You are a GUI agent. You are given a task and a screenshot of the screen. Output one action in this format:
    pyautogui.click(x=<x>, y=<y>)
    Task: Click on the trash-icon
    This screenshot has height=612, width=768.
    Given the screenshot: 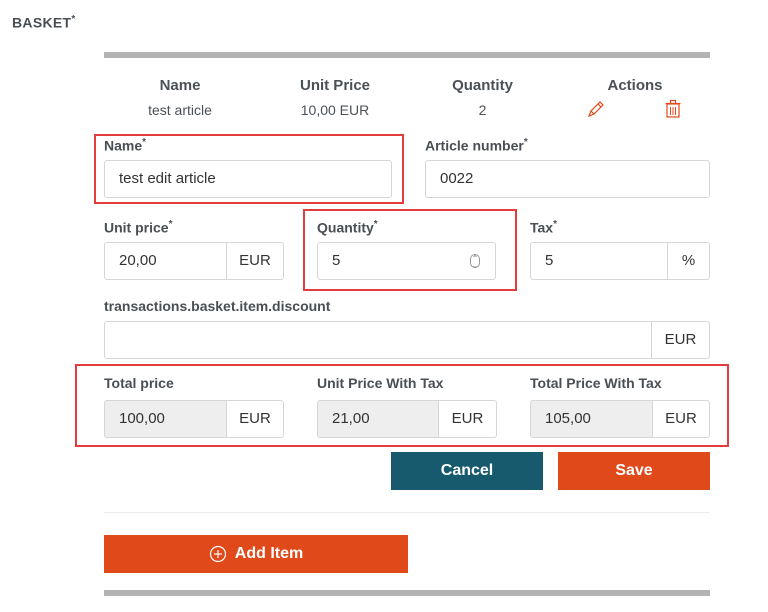 What is the action you would take?
    pyautogui.click(x=673, y=109)
    